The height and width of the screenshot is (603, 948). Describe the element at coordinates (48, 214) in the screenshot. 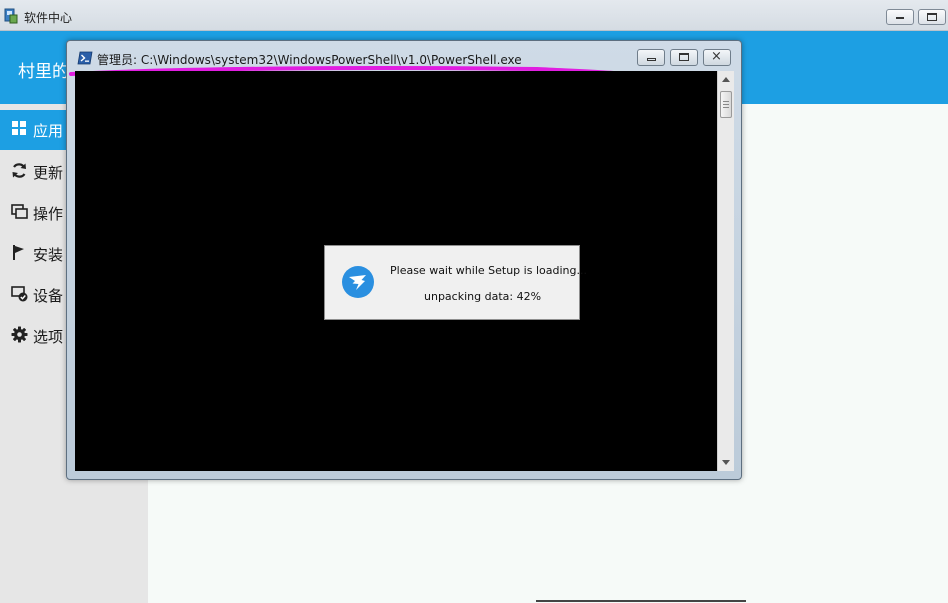

I see `sidebar-item-label: 操作` at that location.